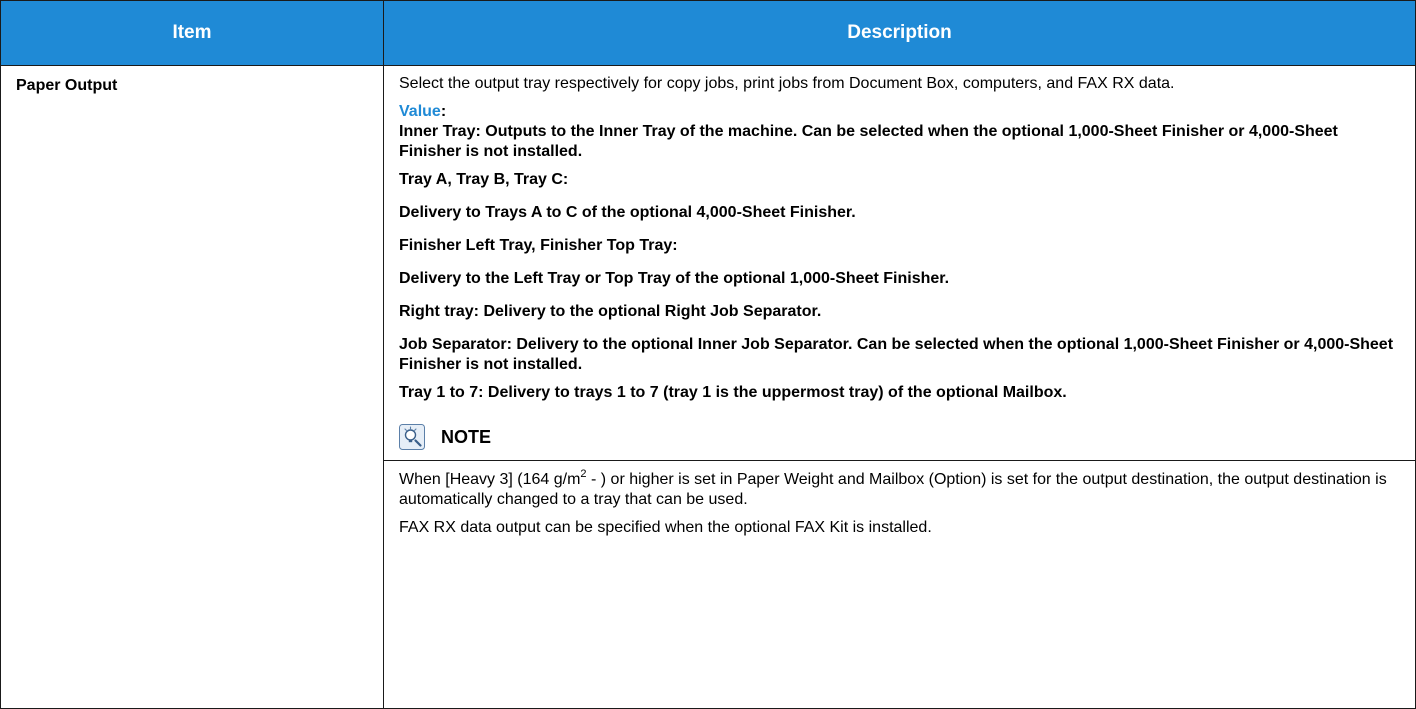 This screenshot has width=1416, height=709. I want to click on note-divider, so click(899, 460).